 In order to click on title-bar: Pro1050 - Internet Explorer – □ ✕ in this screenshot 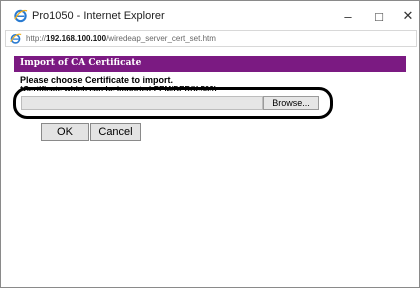, I will do `click(210, 16)`.